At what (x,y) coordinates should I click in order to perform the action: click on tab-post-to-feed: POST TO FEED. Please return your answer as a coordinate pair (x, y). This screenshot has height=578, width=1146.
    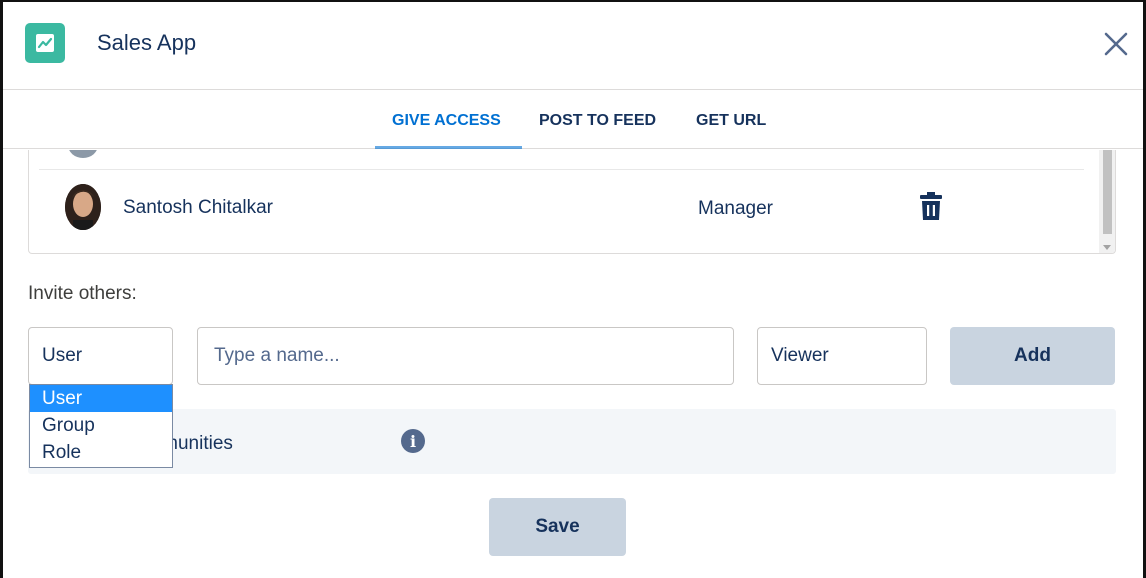
    Looking at the image, I should click on (597, 121).